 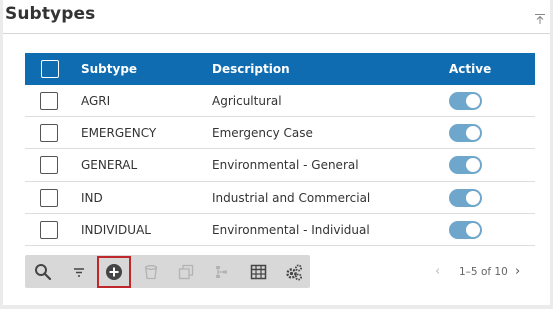 I want to click on table-row: AGRI Agricultural, so click(x=280, y=101).